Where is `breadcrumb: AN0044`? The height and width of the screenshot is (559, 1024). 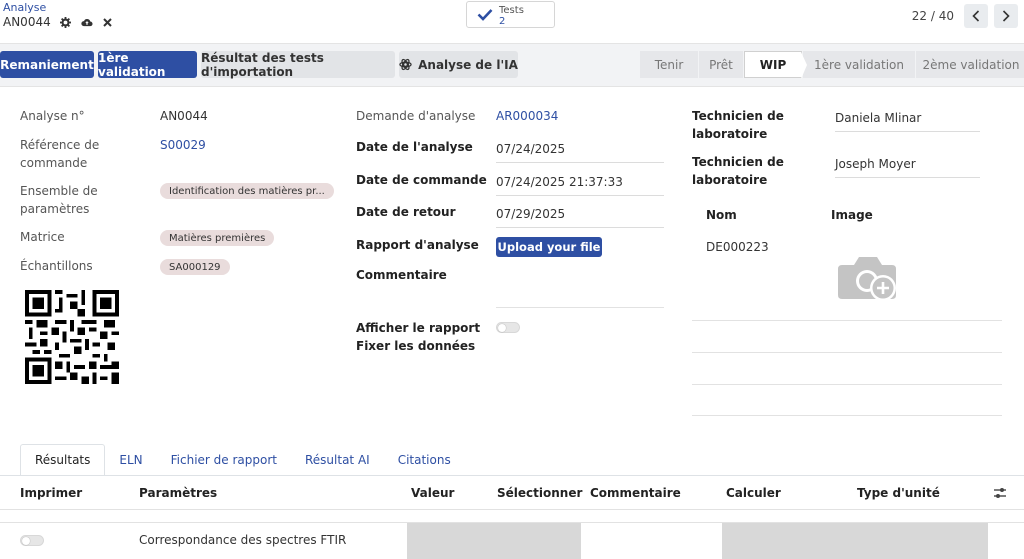
breadcrumb: AN0044 is located at coordinates (58, 22).